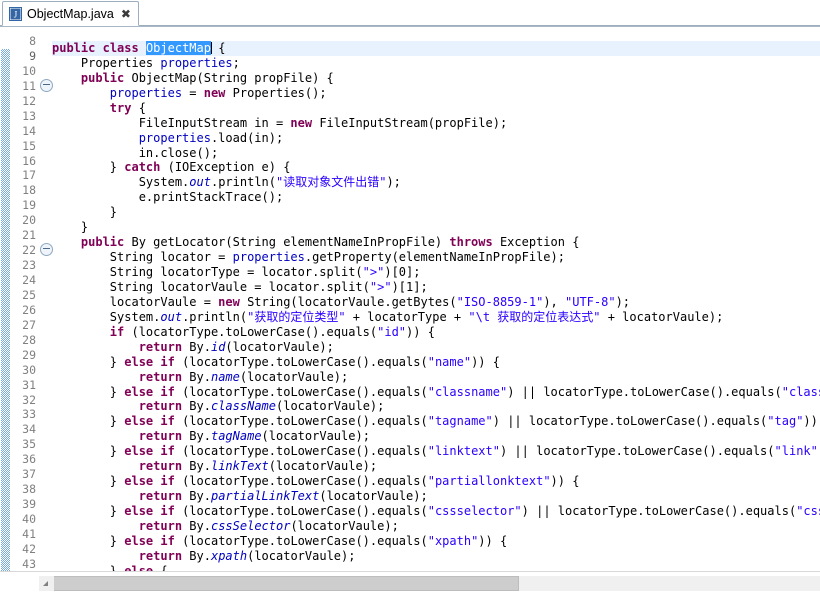  I want to click on line-number: 39, so click(29, 504).